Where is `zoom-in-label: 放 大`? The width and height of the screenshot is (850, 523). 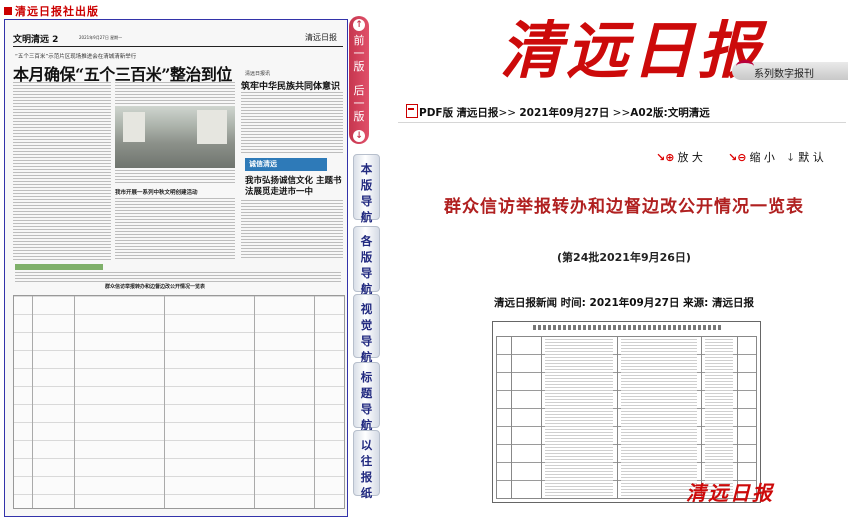 zoom-in-label: 放 大 is located at coordinates (690, 157).